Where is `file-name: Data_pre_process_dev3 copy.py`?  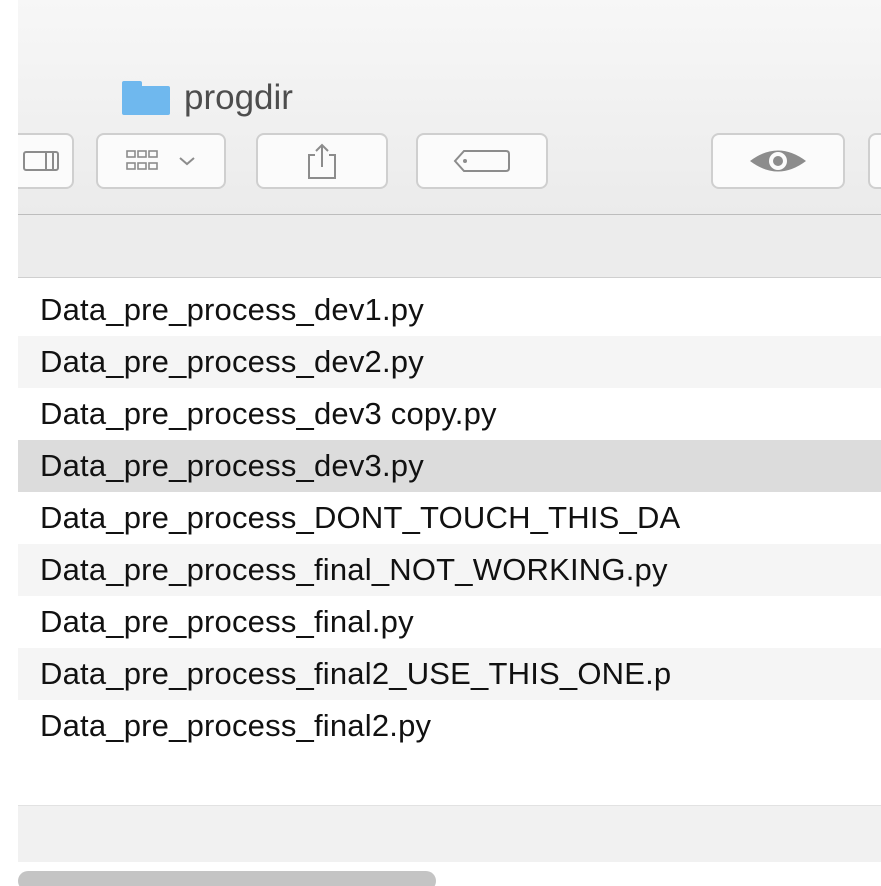 file-name: Data_pre_process_dev3 copy.py is located at coordinates (268, 413).